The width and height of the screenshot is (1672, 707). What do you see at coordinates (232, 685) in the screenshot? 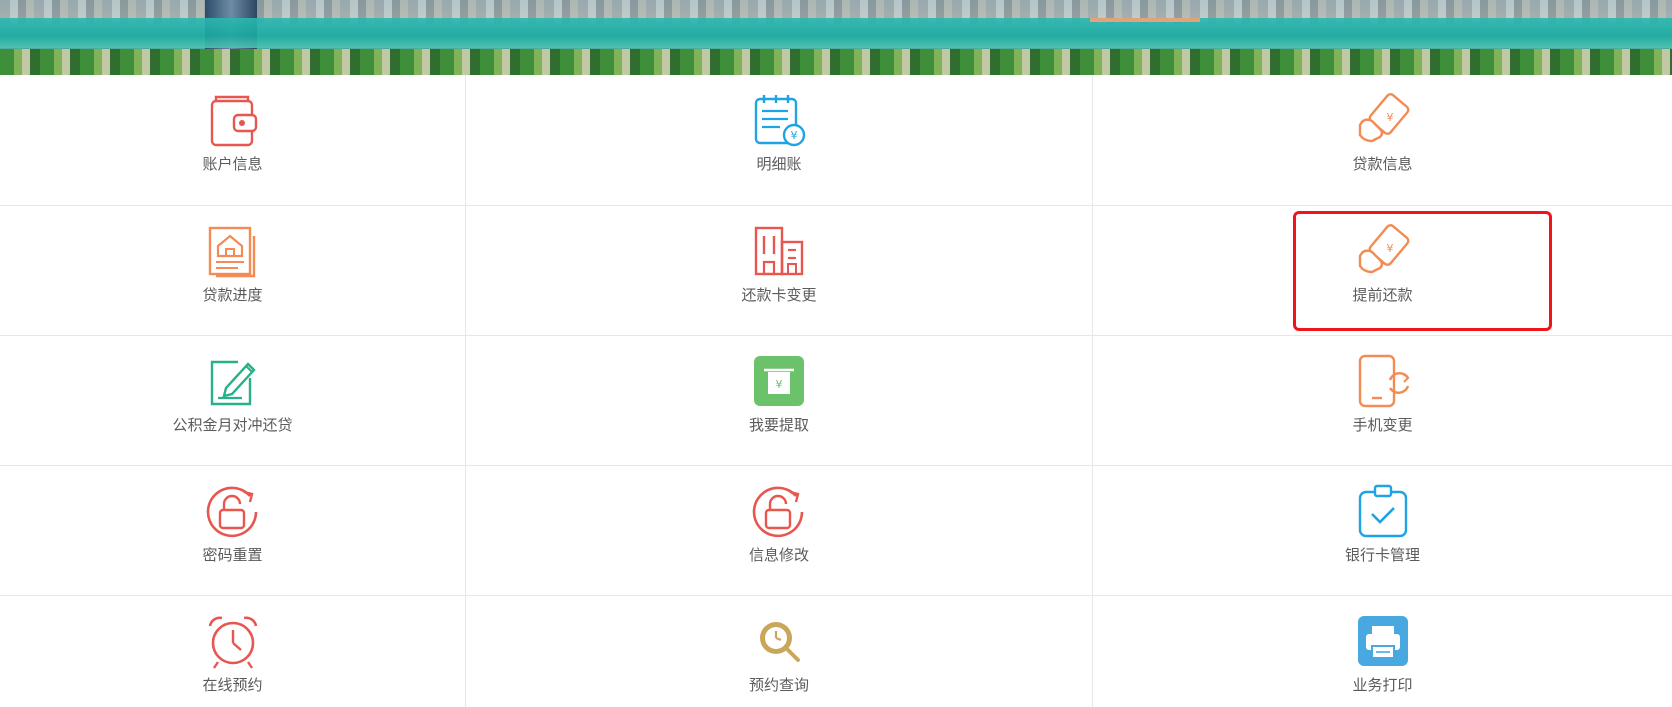
I see `menu-item-label: 在线预约` at bounding box center [232, 685].